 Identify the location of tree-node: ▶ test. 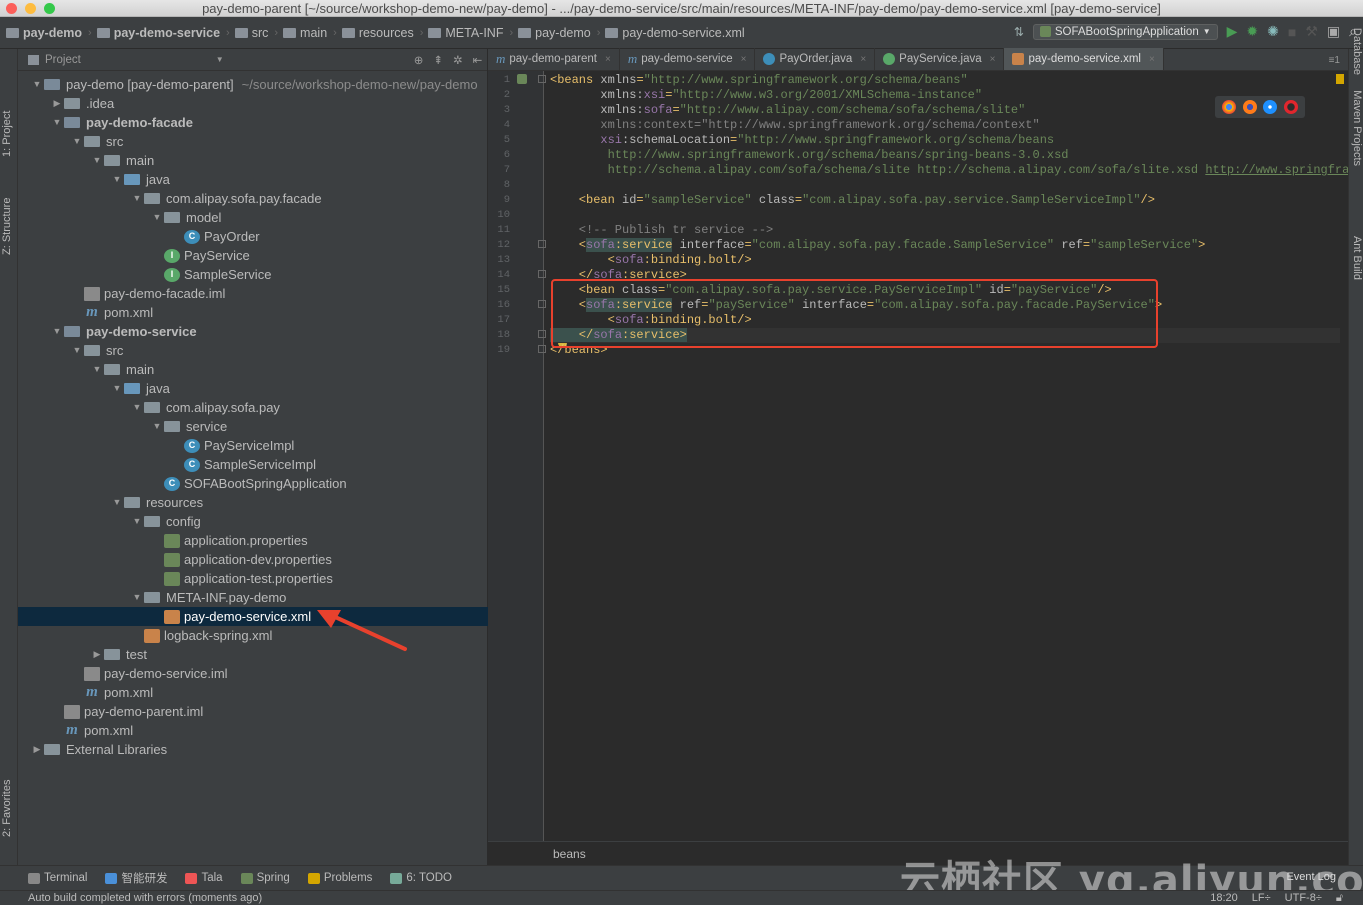
(253, 654).